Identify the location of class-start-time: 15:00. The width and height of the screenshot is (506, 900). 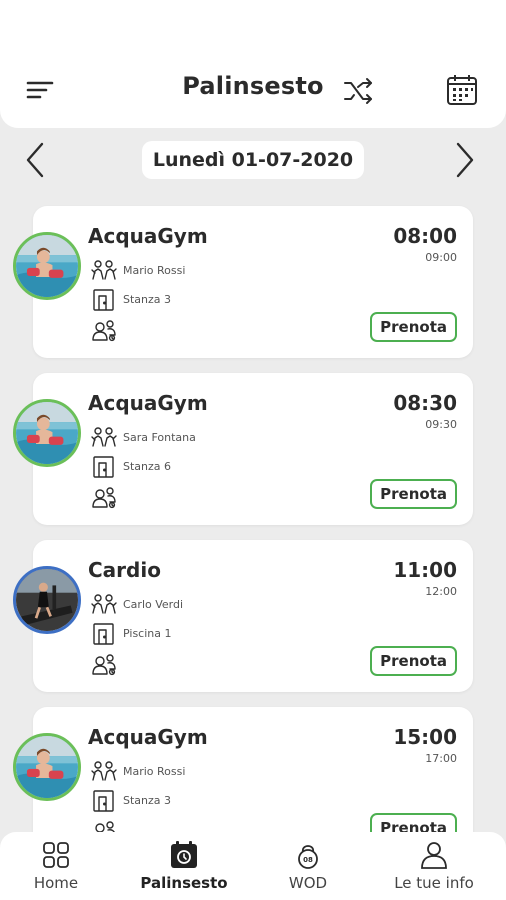
(425, 737).